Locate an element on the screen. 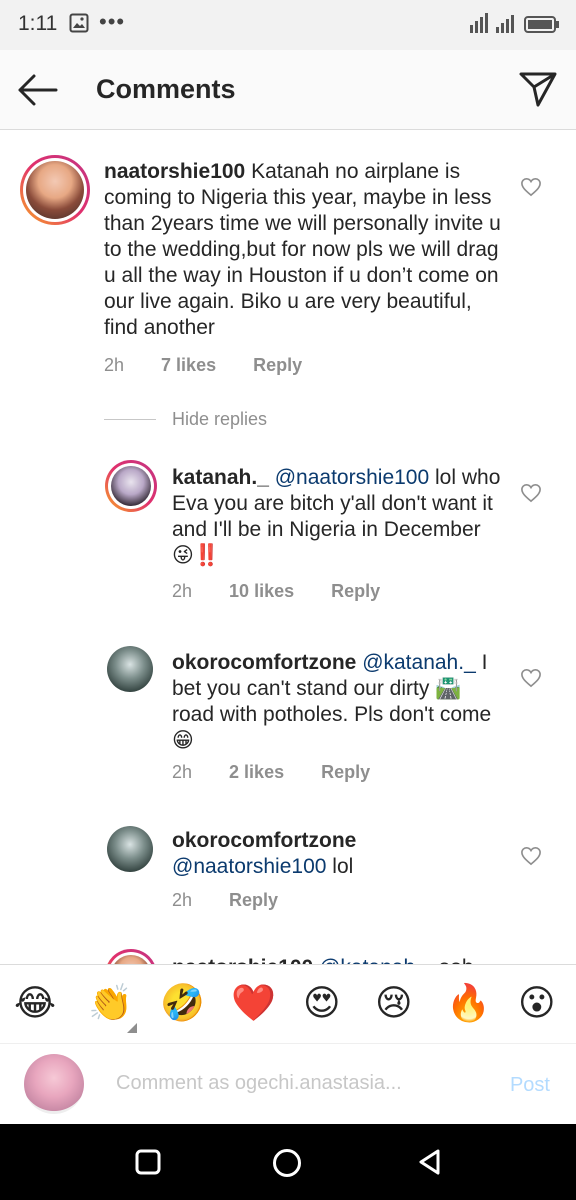 The height and width of the screenshot is (1200, 576). emoji-heart-eyes: 😍 is located at coordinates (322, 1003).